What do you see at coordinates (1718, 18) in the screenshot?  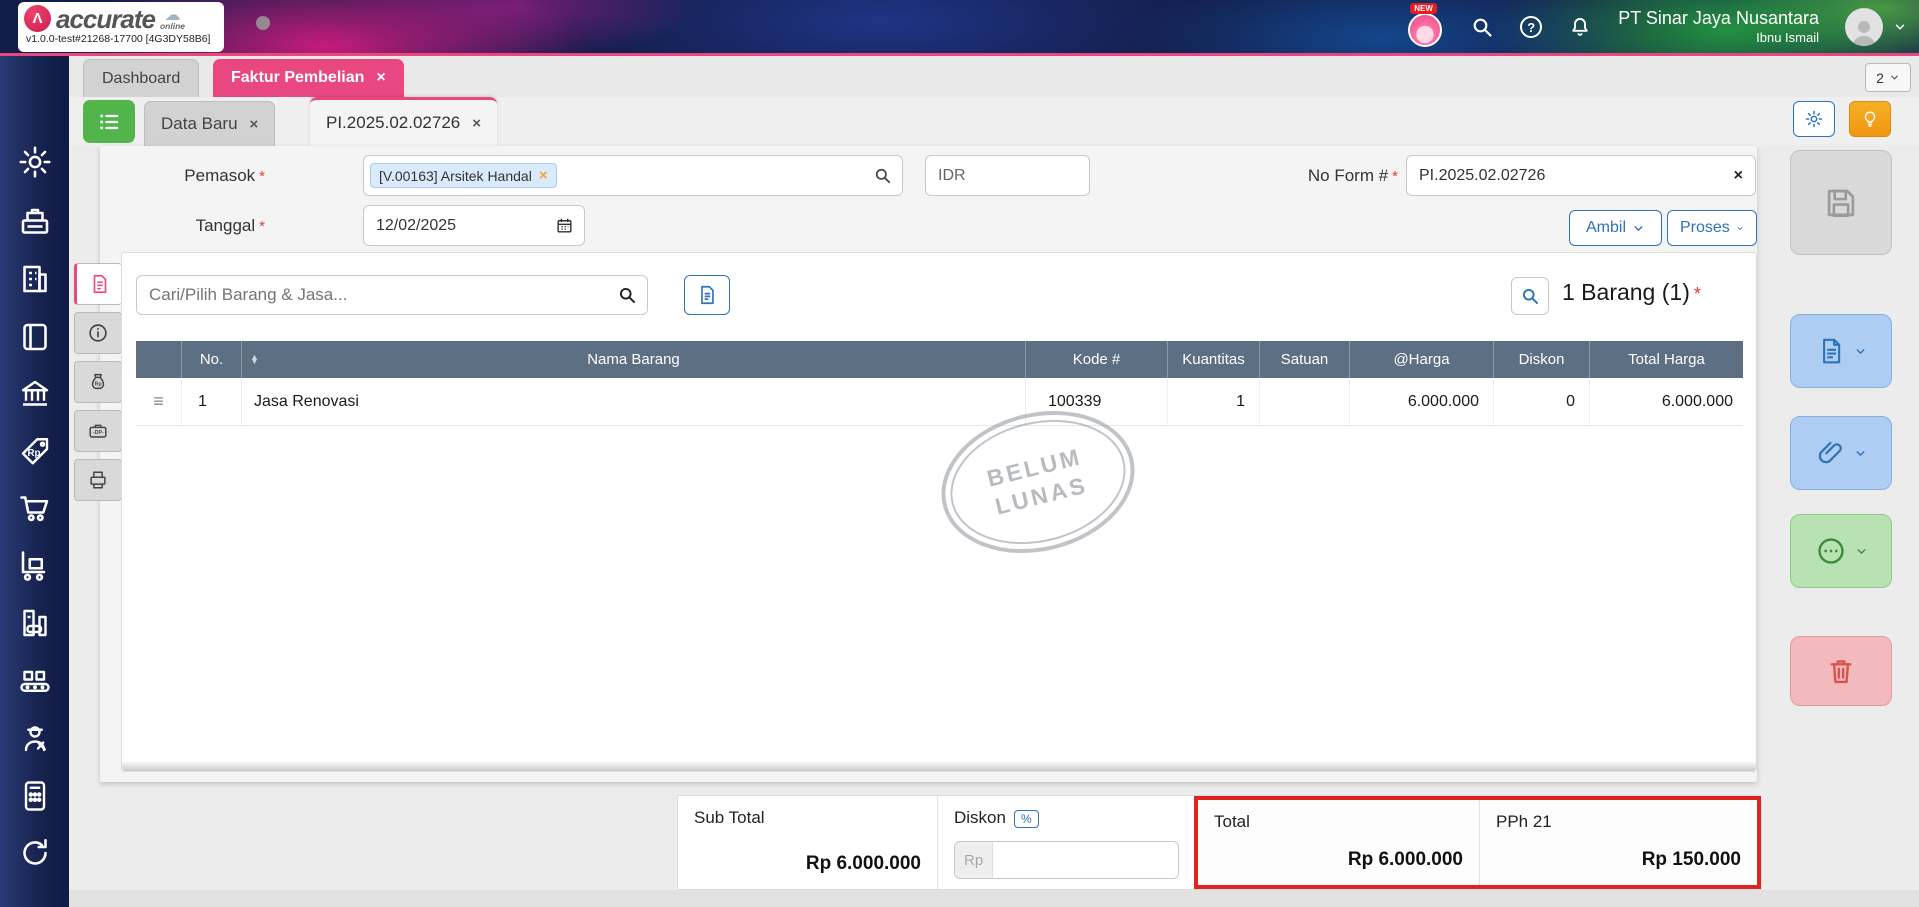 I see `company-name: PT Sinar Jaya Nusantara` at bounding box center [1718, 18].